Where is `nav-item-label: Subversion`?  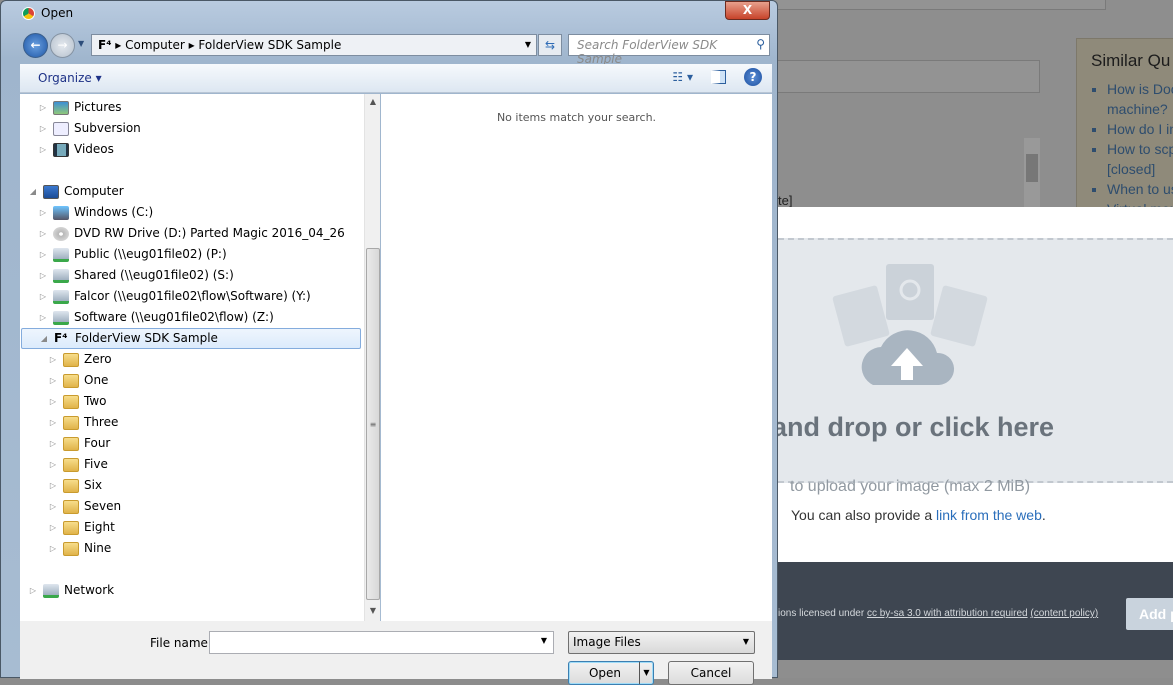
nav-item-label: Subversion is located at coordinates (107, 128).